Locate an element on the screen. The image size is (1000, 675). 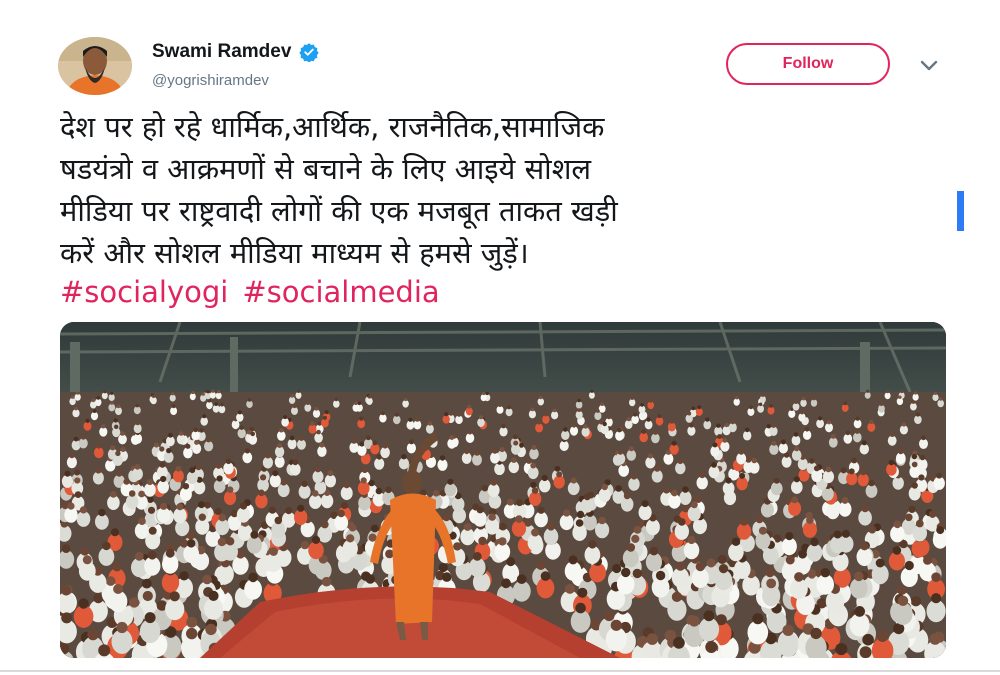
text-cursor is located at coordinates (960, 211).